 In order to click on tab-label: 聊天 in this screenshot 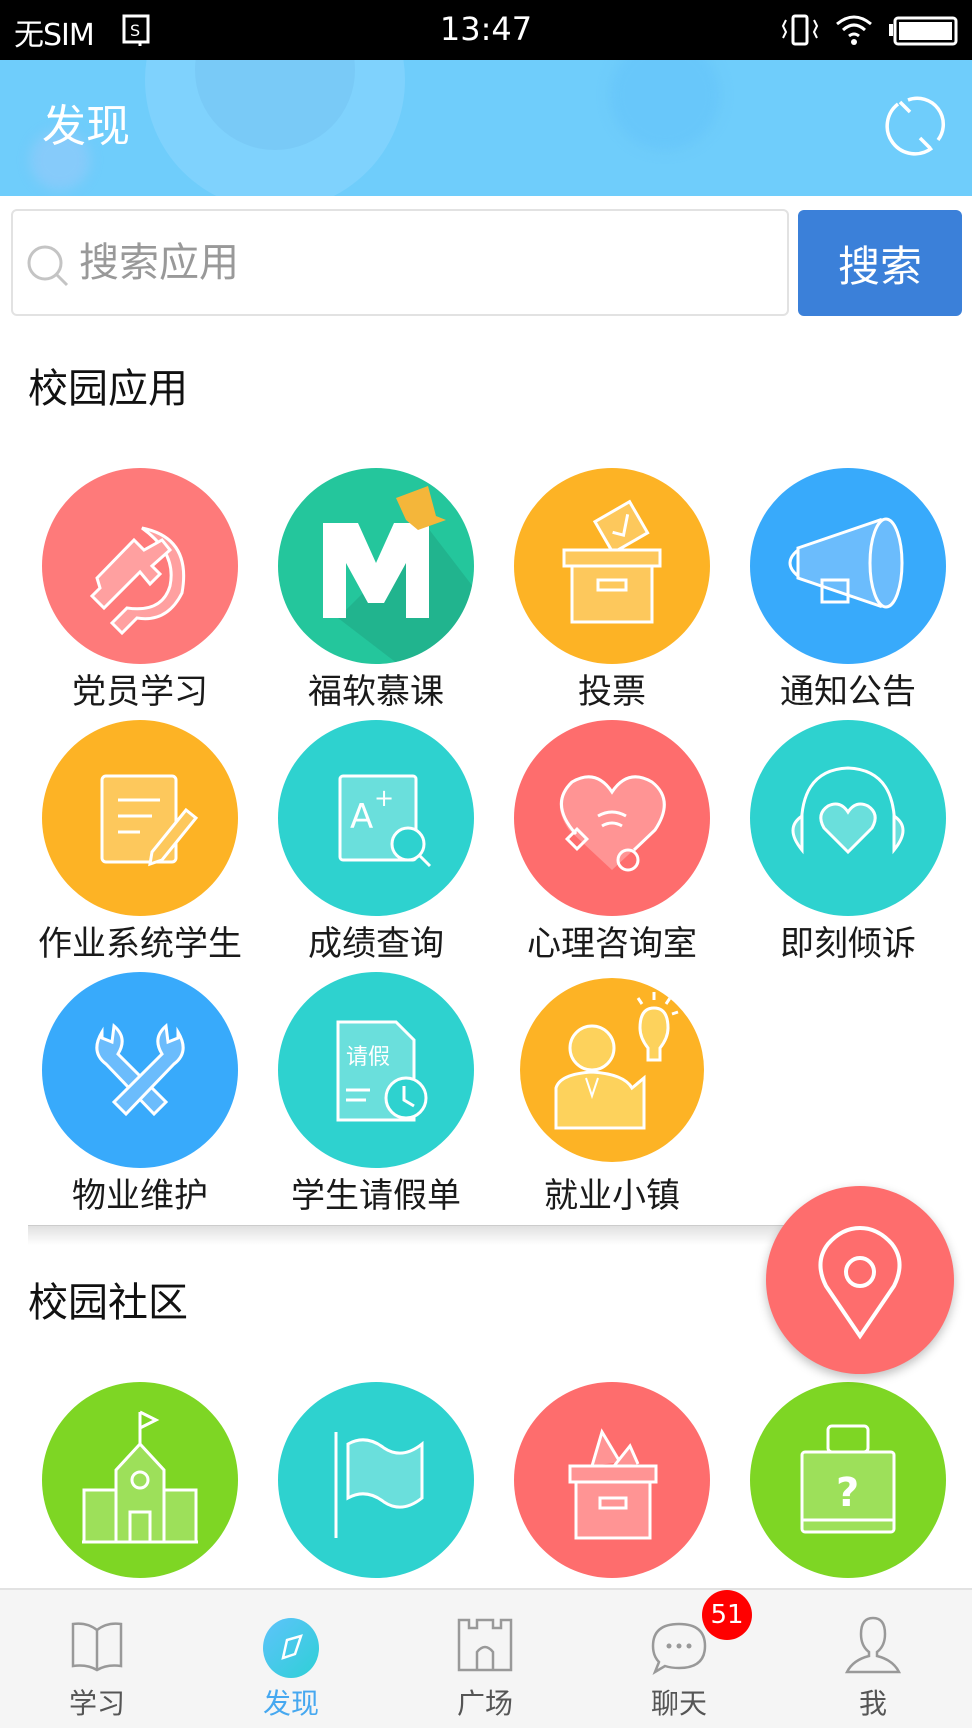, I will do `click(678, 1703)`.